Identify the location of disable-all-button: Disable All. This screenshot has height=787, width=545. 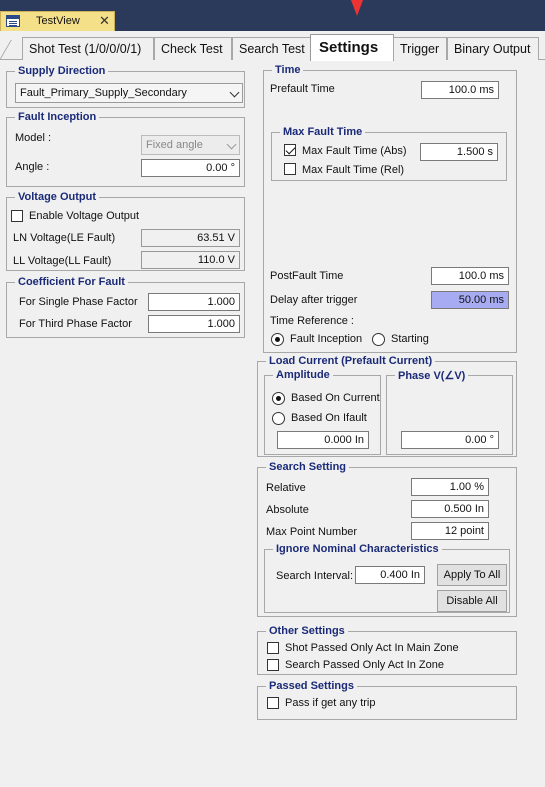
(472, 601).